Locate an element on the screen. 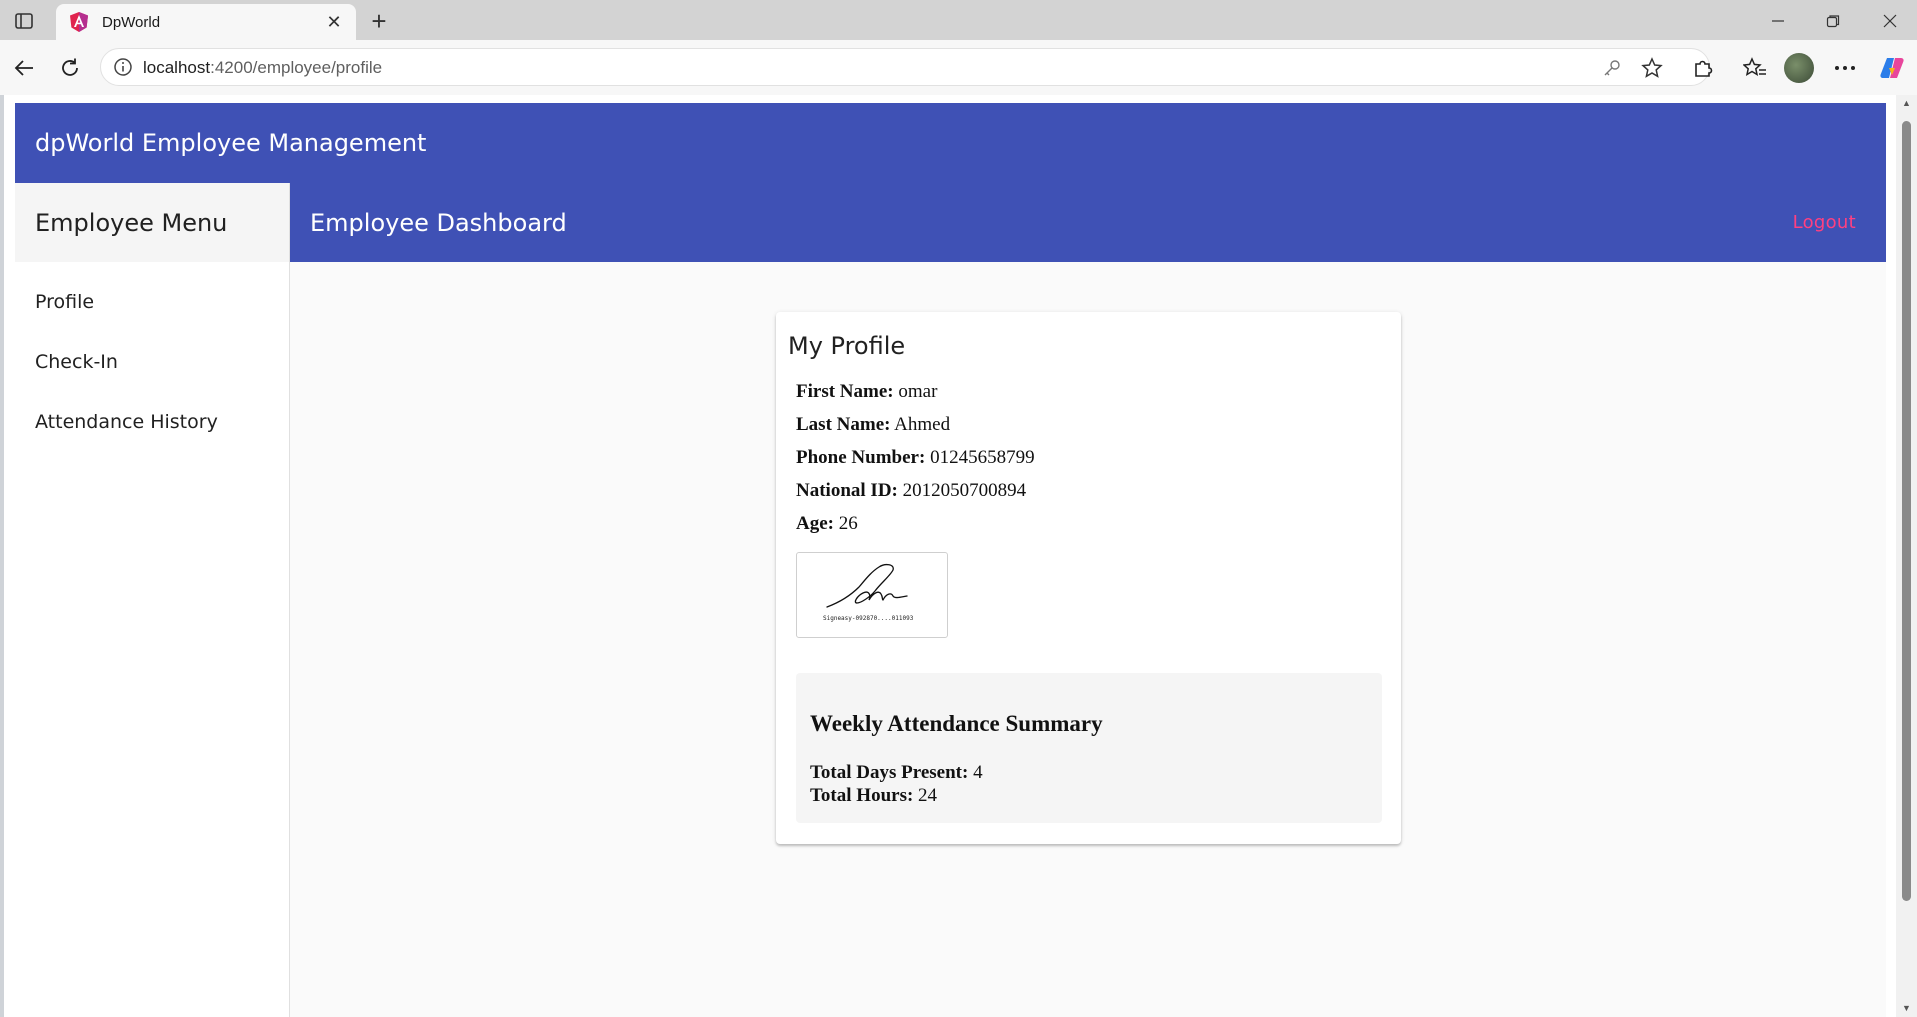 This screenshot has height=1017, width=1917. first-name-field: First Name: omar is located at coordinates (915, 391).